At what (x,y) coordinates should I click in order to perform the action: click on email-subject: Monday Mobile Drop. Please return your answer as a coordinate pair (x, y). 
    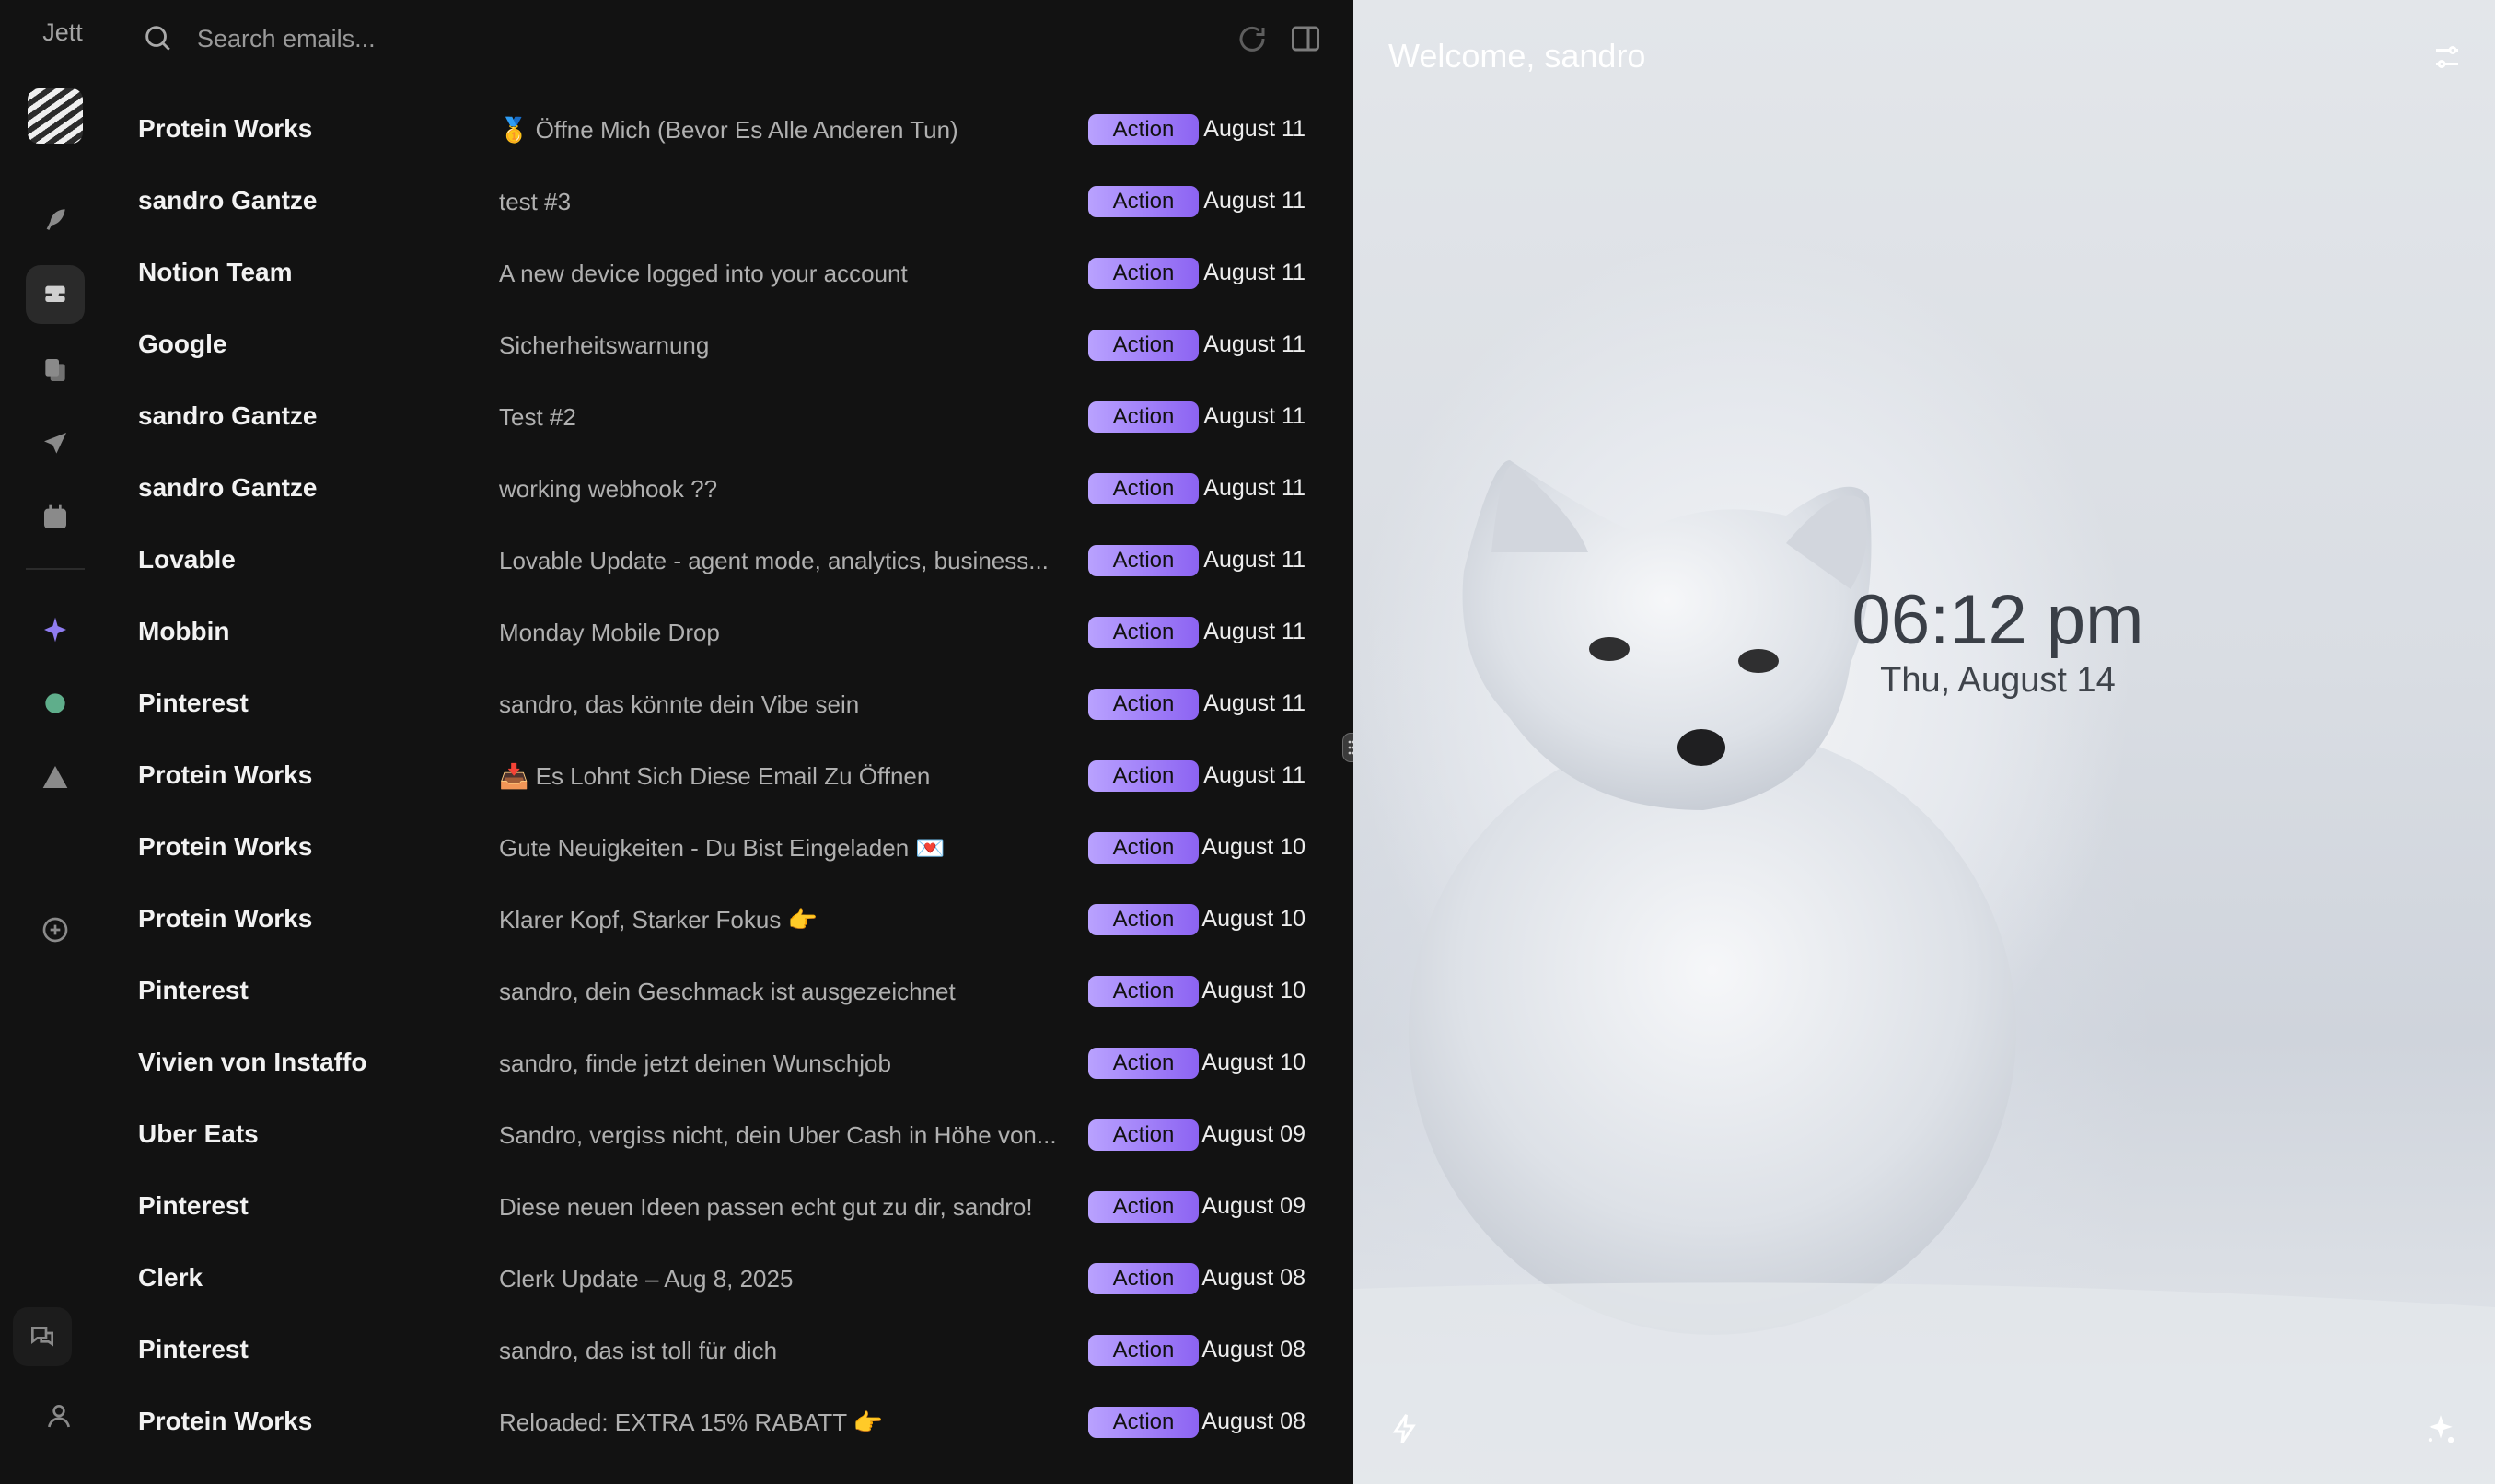
    Looking at the image, I should click on (609, 632).